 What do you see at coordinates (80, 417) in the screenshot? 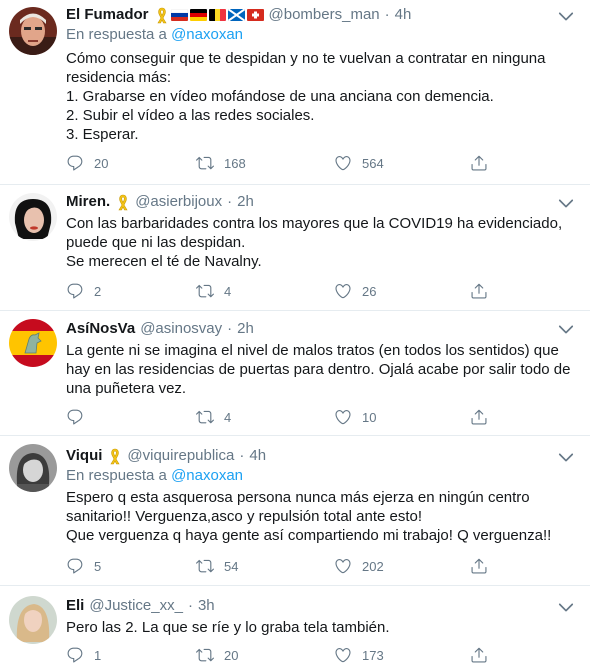
I see `reply-button` at bounding box center [80, 417].